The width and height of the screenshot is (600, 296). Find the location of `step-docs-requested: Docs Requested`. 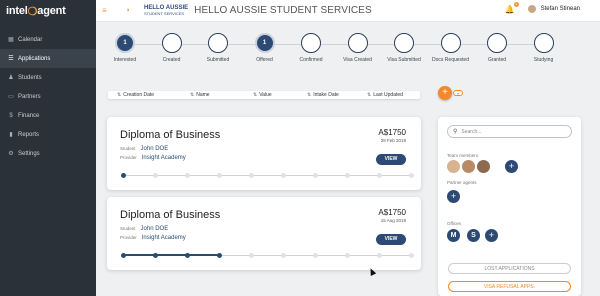

step-docs-requested: Docs Requested is located at coordinates (451, 48).